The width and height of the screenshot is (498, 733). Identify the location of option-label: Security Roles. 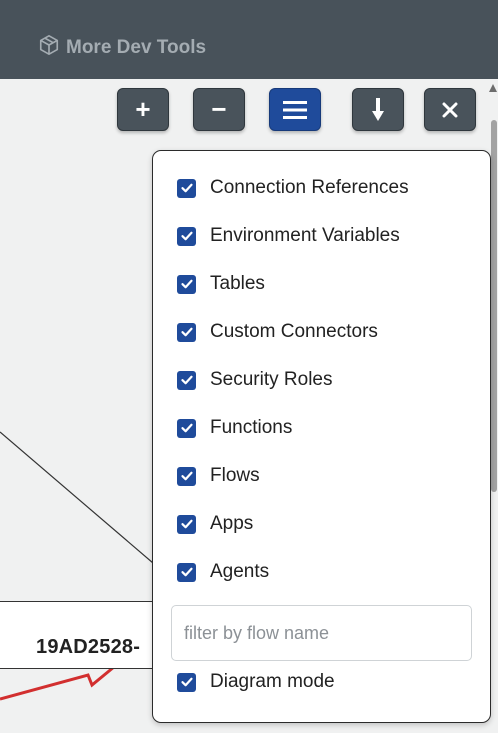
(271, 379).